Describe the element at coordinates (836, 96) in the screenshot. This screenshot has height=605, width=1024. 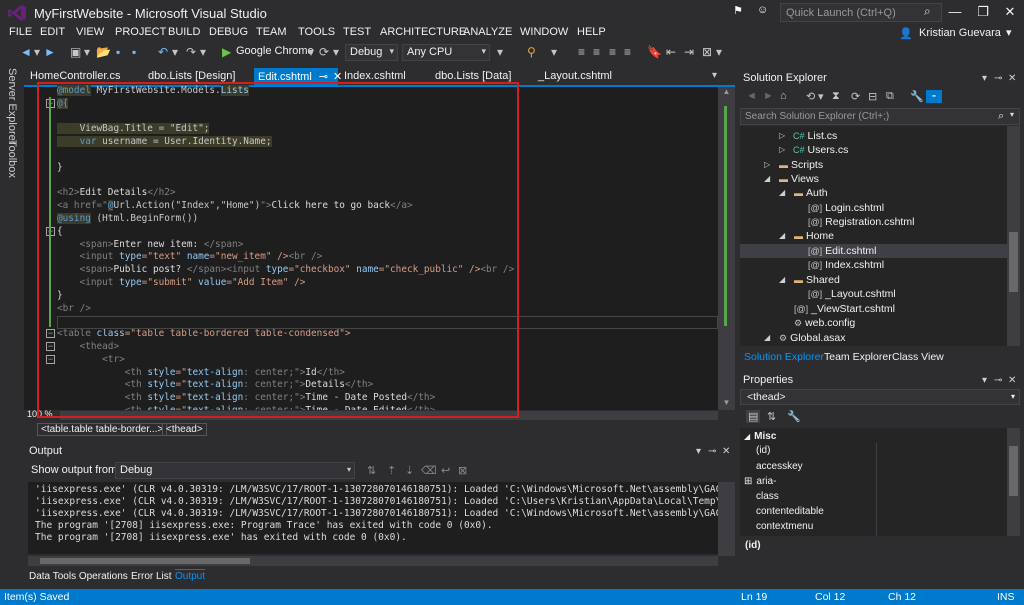
I see `pending-changes-icon: ⧗` at that location.